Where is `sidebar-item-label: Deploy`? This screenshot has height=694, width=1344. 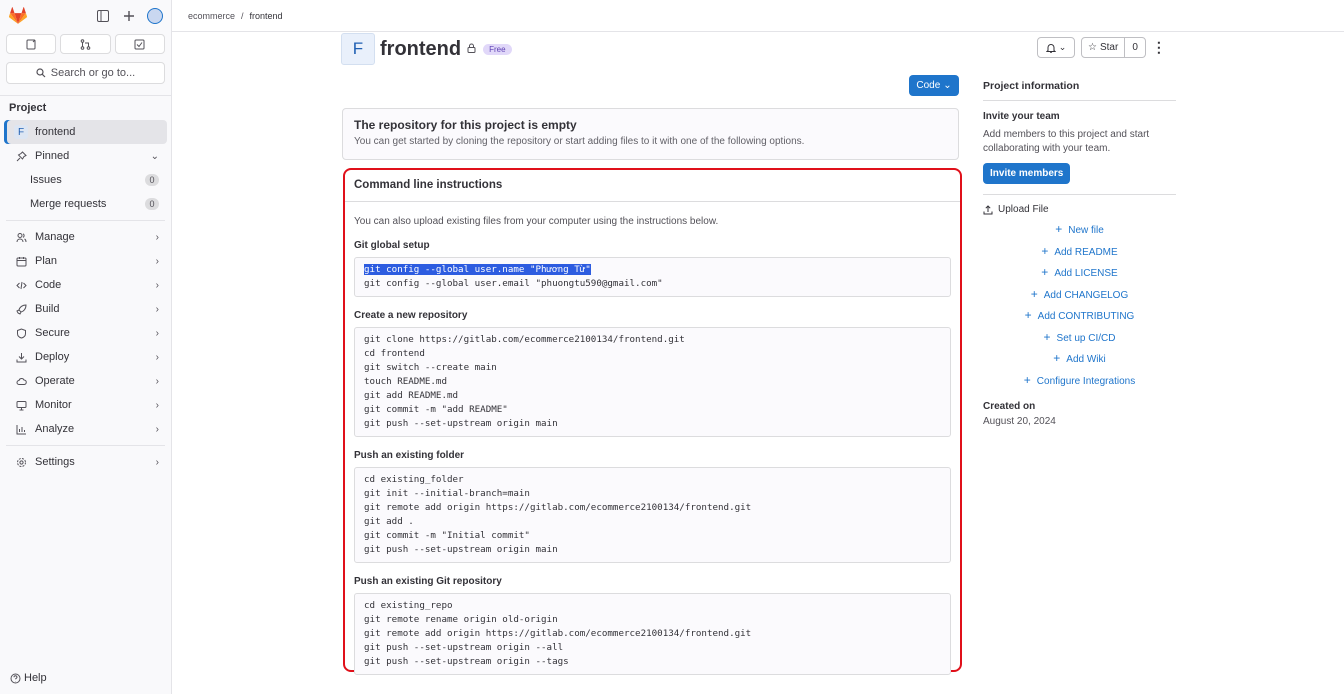 sidebar-item-label: Deploy is located at coordinates (52, 357).